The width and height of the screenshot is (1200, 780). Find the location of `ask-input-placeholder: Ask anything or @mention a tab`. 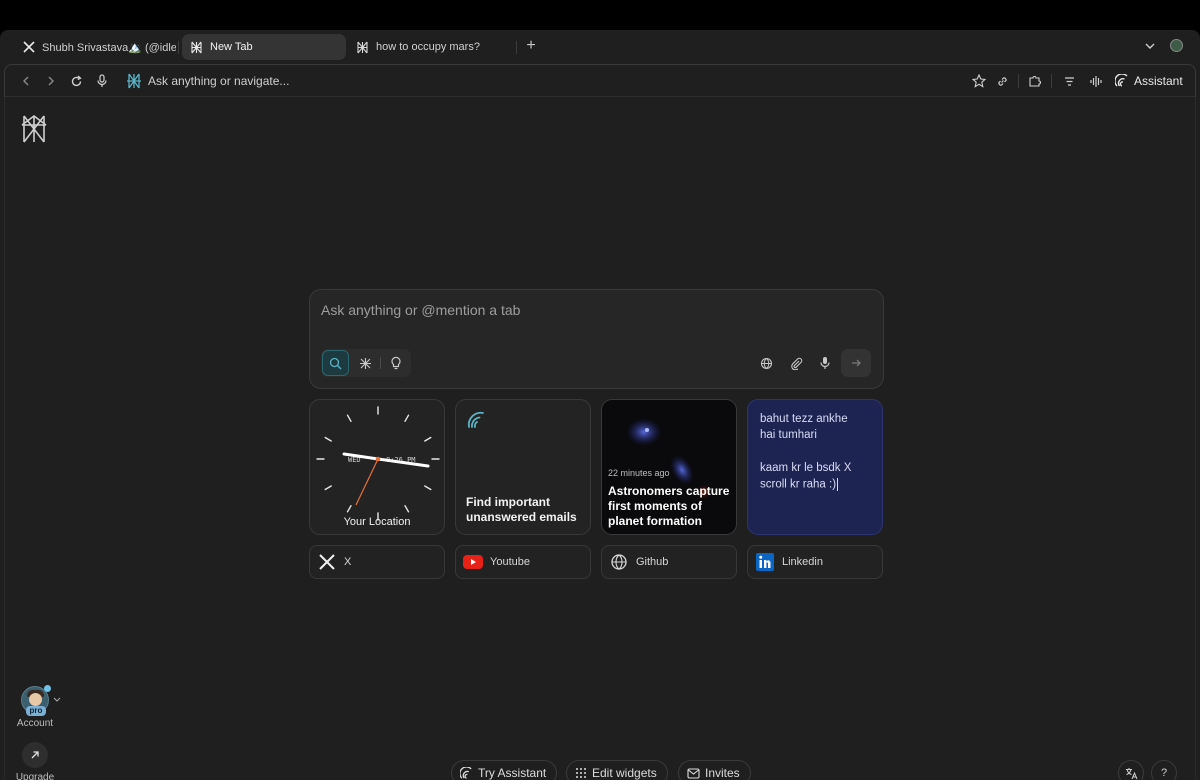

ask-input-placeholder: Ask anything or @mention a tab is located at coordinates (421, 310).